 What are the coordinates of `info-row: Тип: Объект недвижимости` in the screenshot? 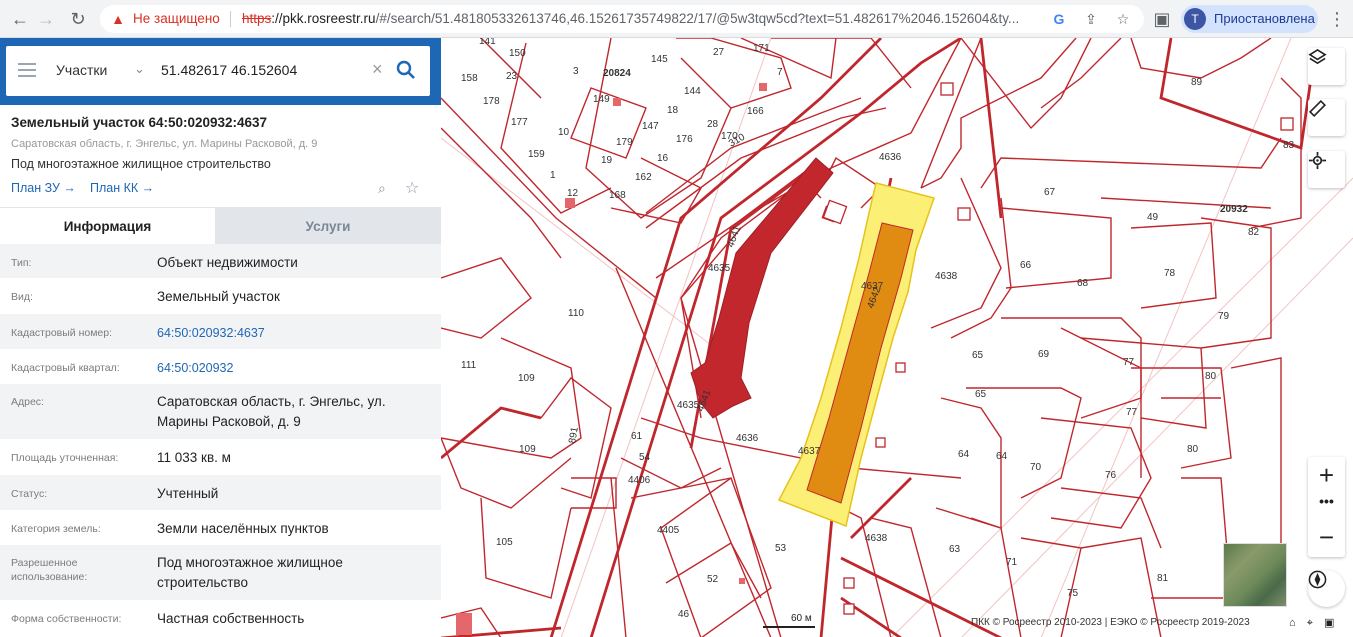 It's located at (220, 261).